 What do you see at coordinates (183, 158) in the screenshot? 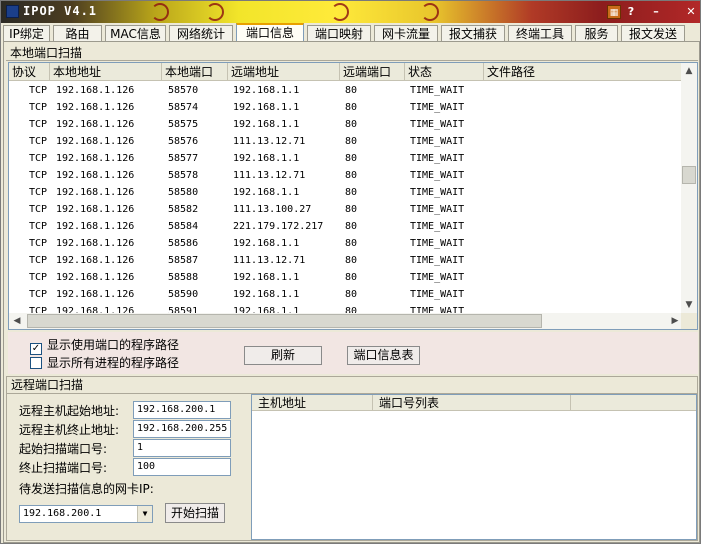
I see `row-local-port: 58577` at bounding box center [183, 158].